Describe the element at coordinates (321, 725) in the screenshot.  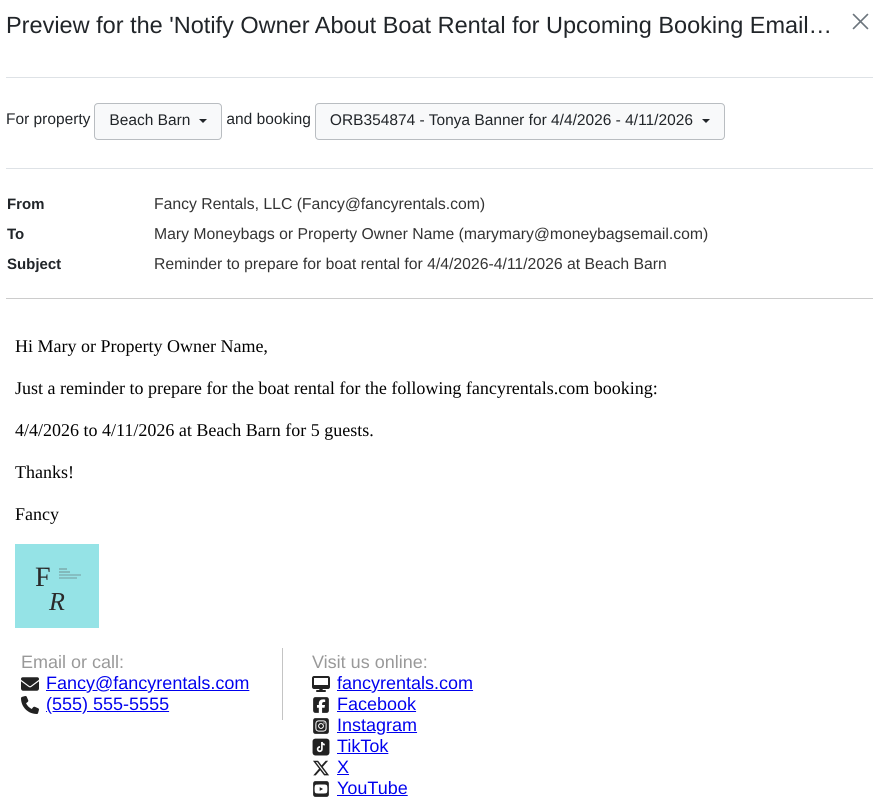
I see `instagram-icon` at that location.